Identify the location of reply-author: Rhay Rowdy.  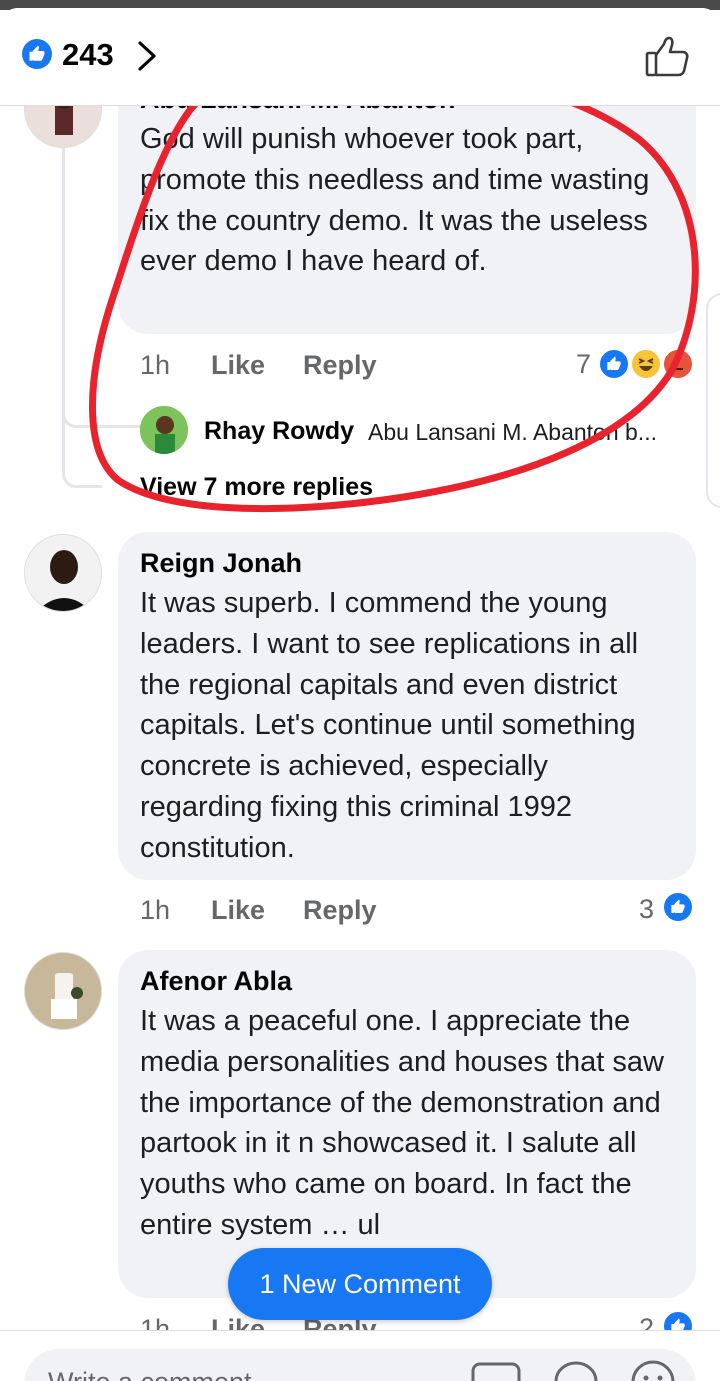
(279, 431).